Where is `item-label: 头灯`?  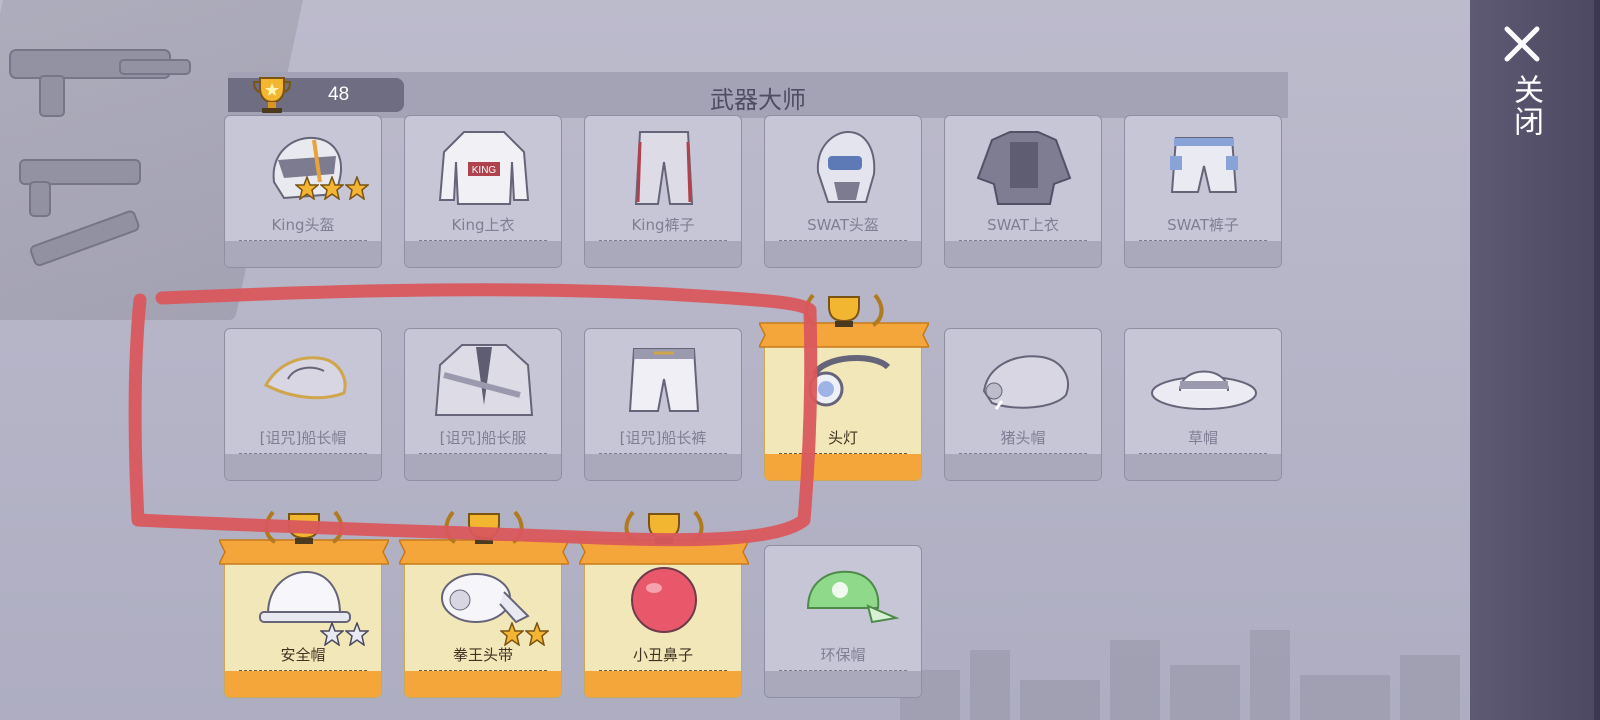 item-label: 头灯 is located at coordinates (842, 438).